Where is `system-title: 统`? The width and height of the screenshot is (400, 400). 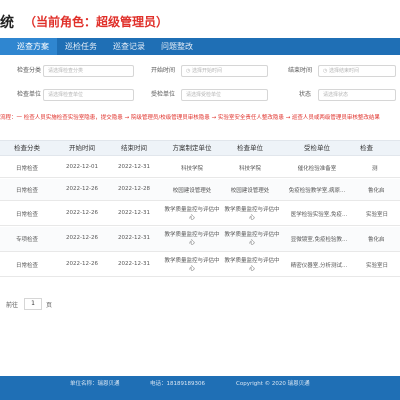 system-title: 统 is located at coordinates (7, 23).